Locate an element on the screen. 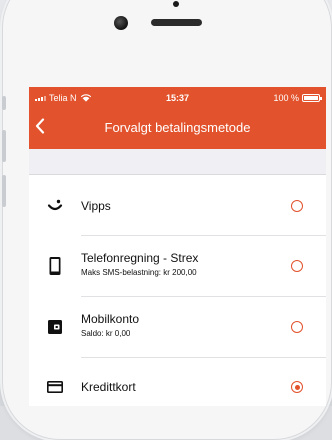  battery-percent: 100 % is located at coordinates (286, 98).